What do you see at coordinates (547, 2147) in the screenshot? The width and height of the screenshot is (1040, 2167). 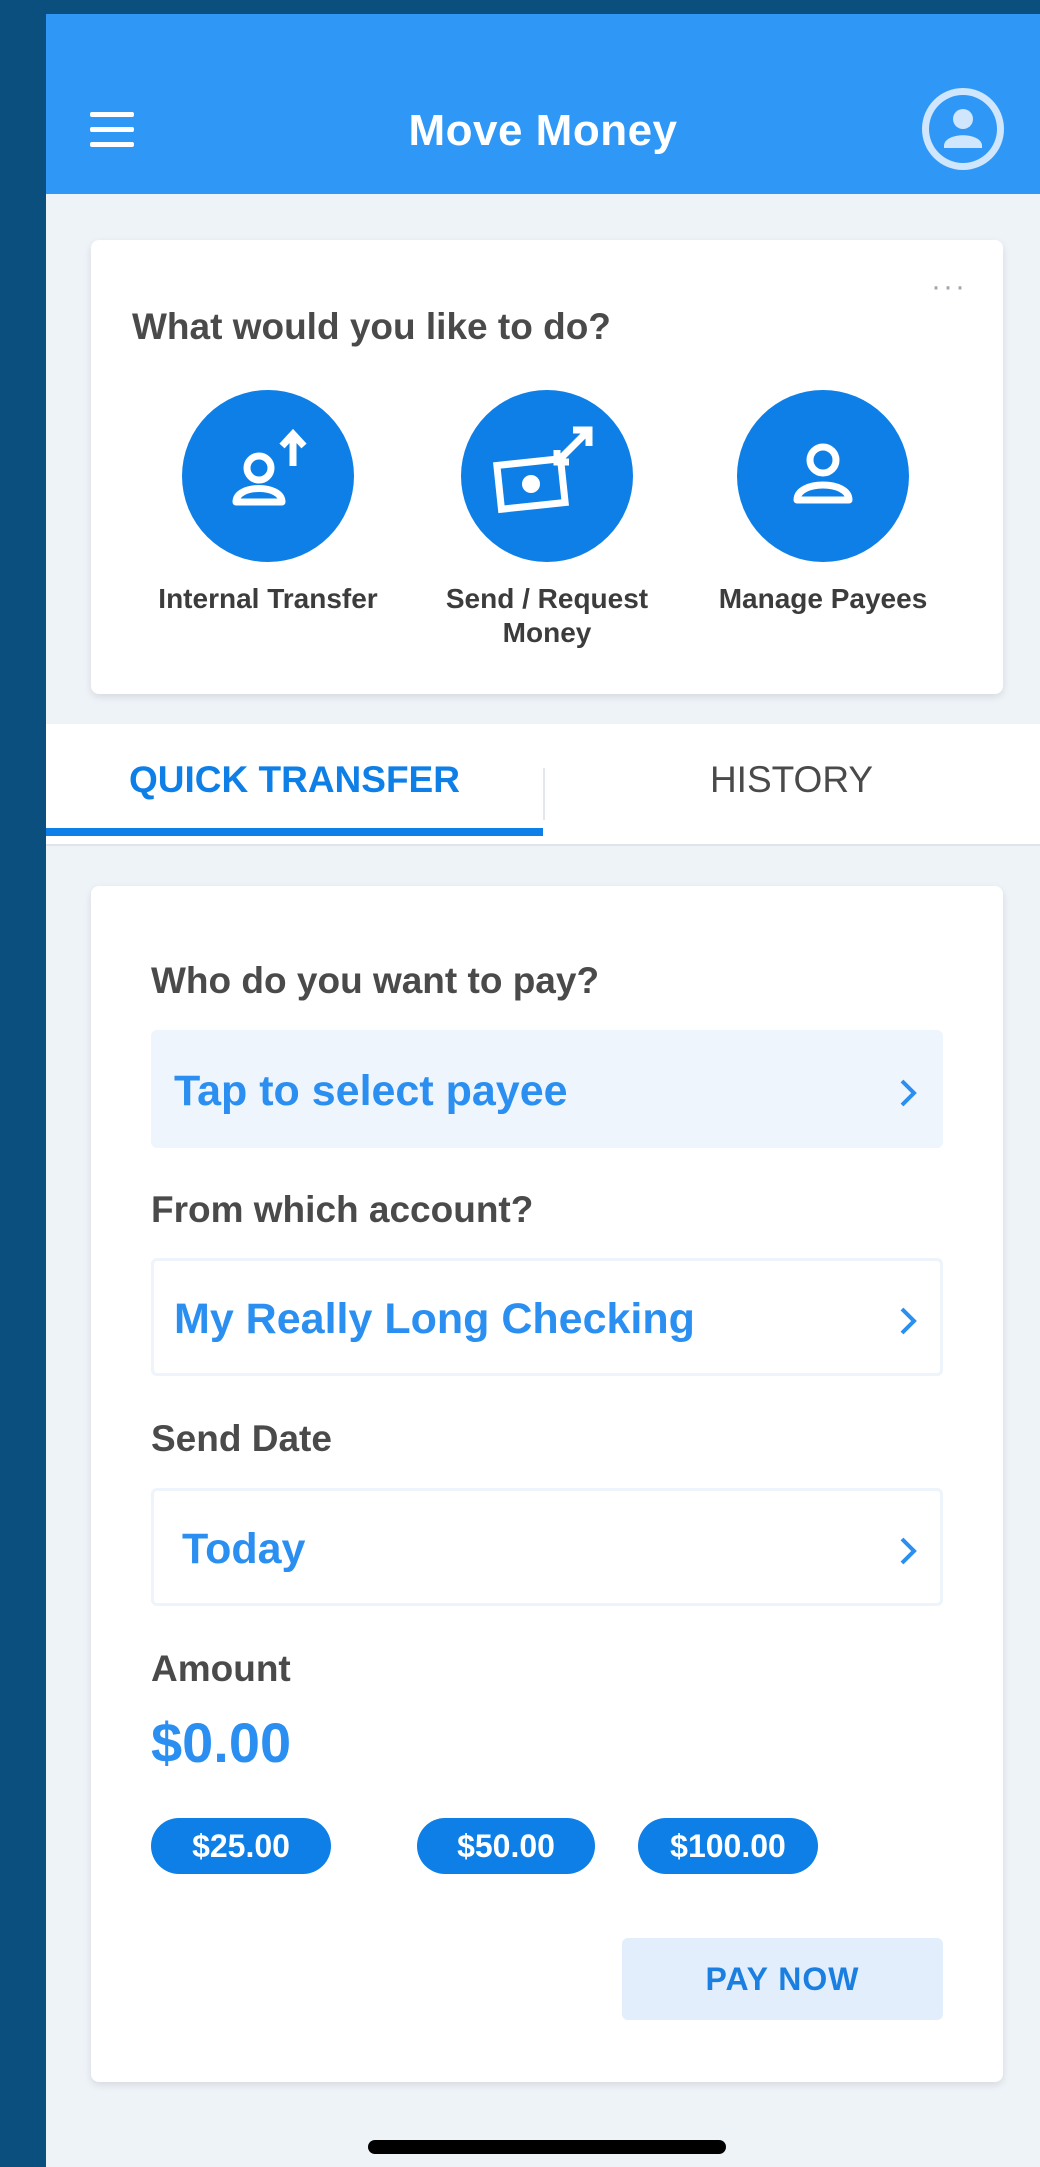 I see `home-indicator` at bounding box center [547, 2147].